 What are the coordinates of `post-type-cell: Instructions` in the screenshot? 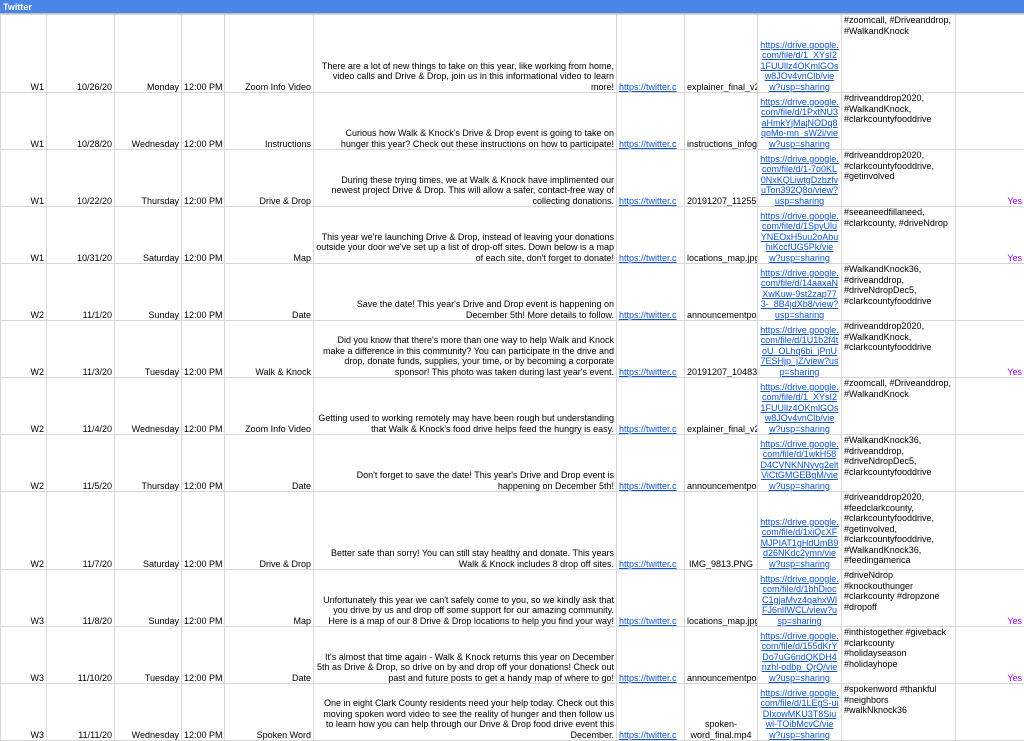 It's located at (269, 121).